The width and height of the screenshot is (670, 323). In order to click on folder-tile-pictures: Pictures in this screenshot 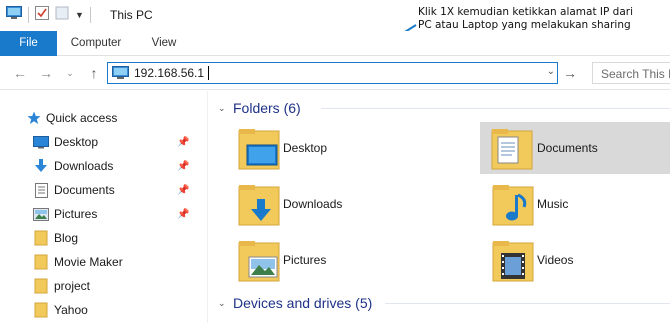, I will do `click(324, 260)`.